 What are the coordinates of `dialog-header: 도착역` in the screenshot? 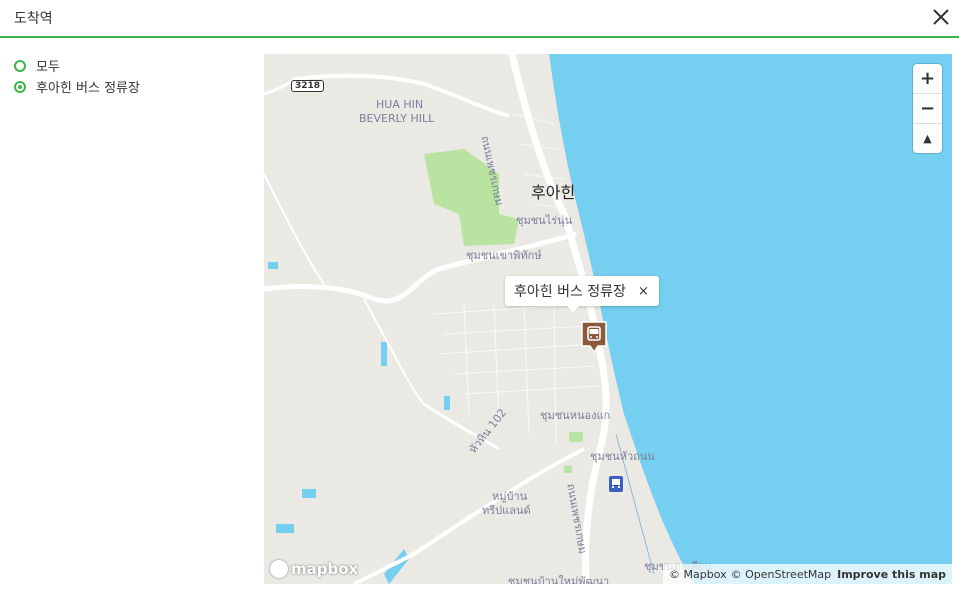 It's located at (479, 19).